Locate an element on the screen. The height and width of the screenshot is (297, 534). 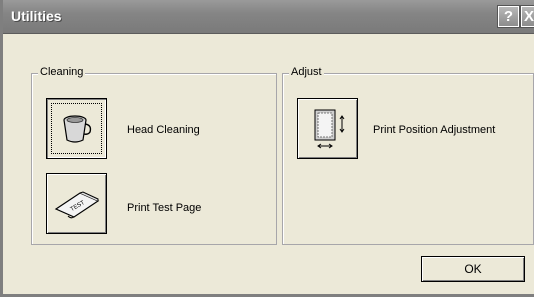
head-cleaning-label: Head Cleaning is located at coordinates (163, 130).